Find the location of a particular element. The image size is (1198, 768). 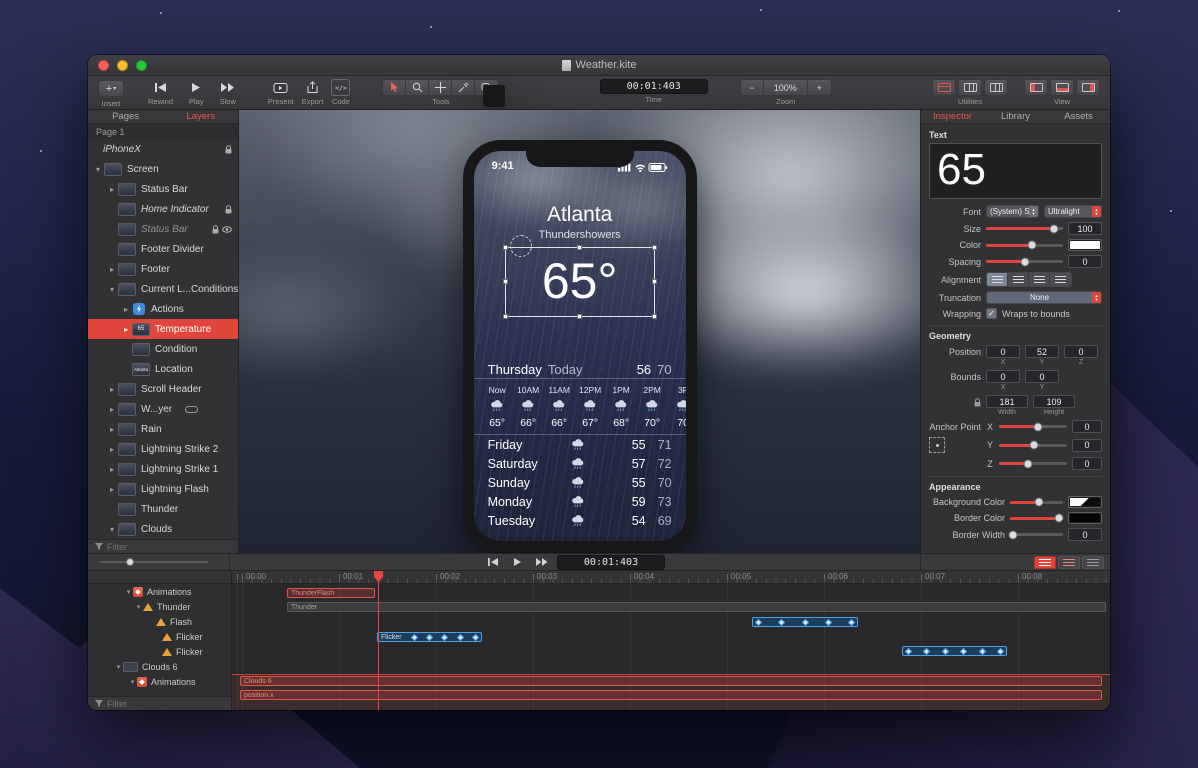

layer-row-footer: ▸ Footer is located at coordinates (163, 269).